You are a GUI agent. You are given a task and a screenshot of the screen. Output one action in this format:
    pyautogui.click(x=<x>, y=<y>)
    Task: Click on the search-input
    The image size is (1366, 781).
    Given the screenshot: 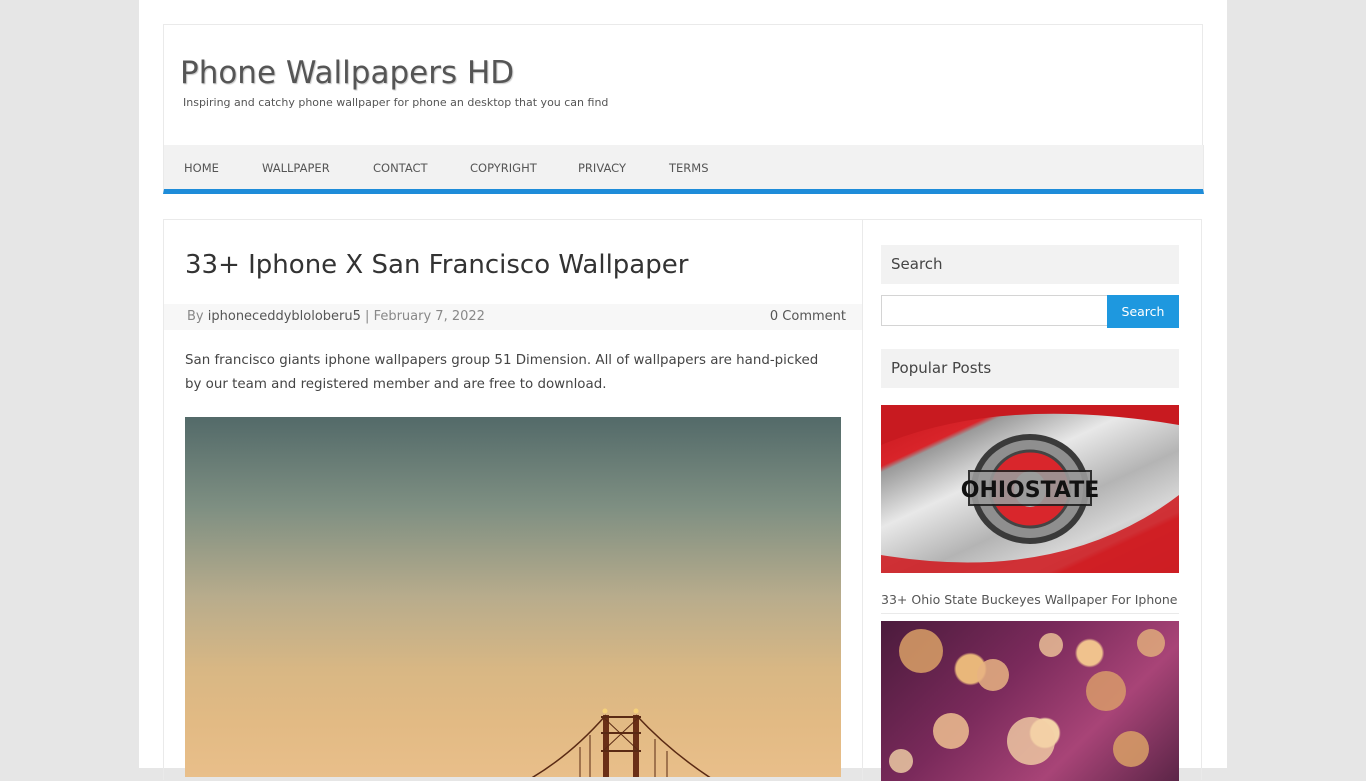 What is the action you would take?
    pyautogui.click(x=995, y=310)
    